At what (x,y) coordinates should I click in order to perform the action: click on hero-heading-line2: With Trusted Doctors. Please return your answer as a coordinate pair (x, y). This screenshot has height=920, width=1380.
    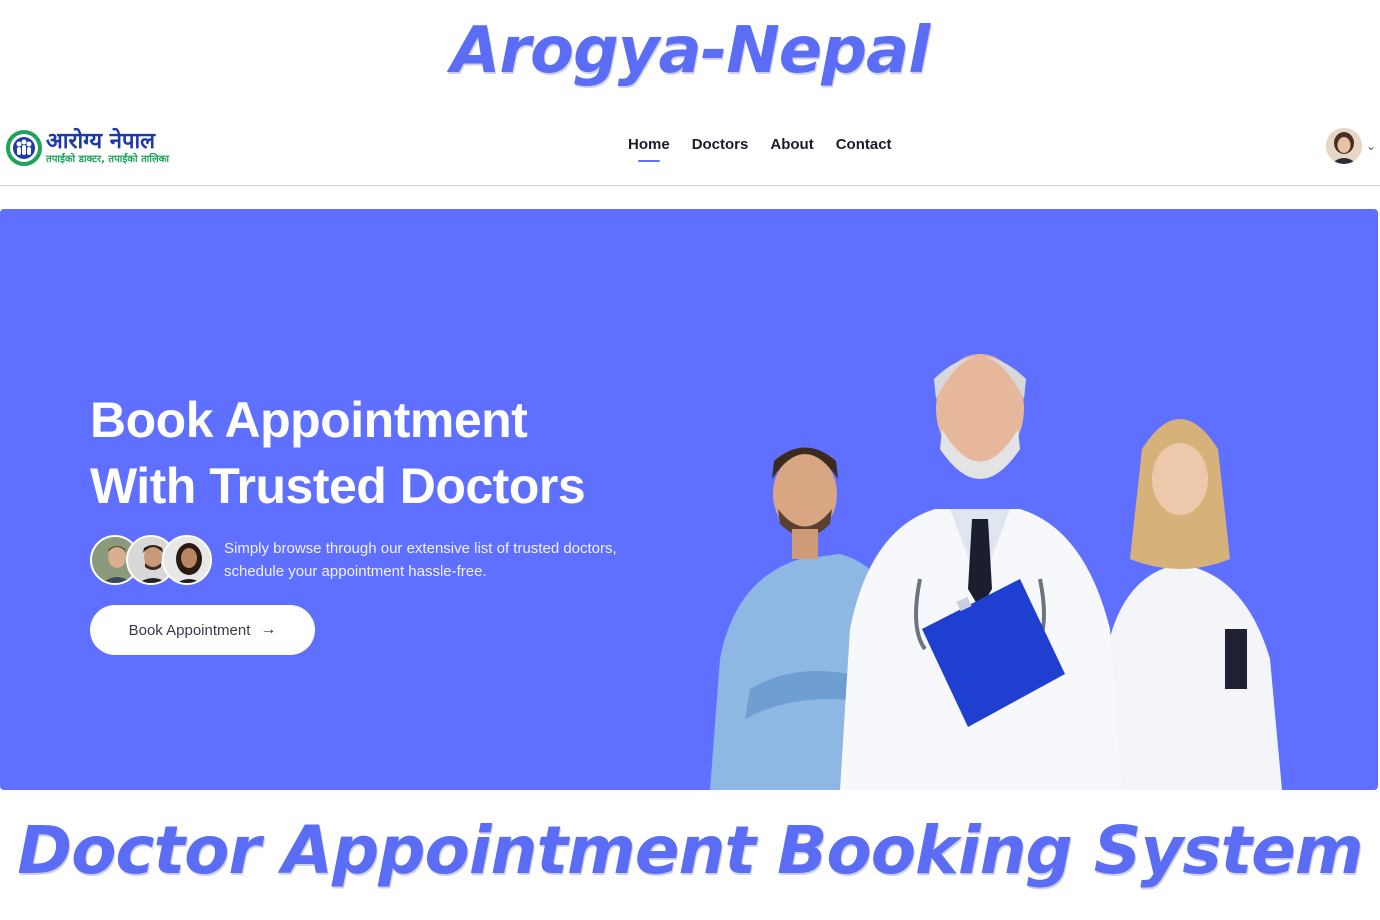
    Looking at the image, I should click on (338, 486).